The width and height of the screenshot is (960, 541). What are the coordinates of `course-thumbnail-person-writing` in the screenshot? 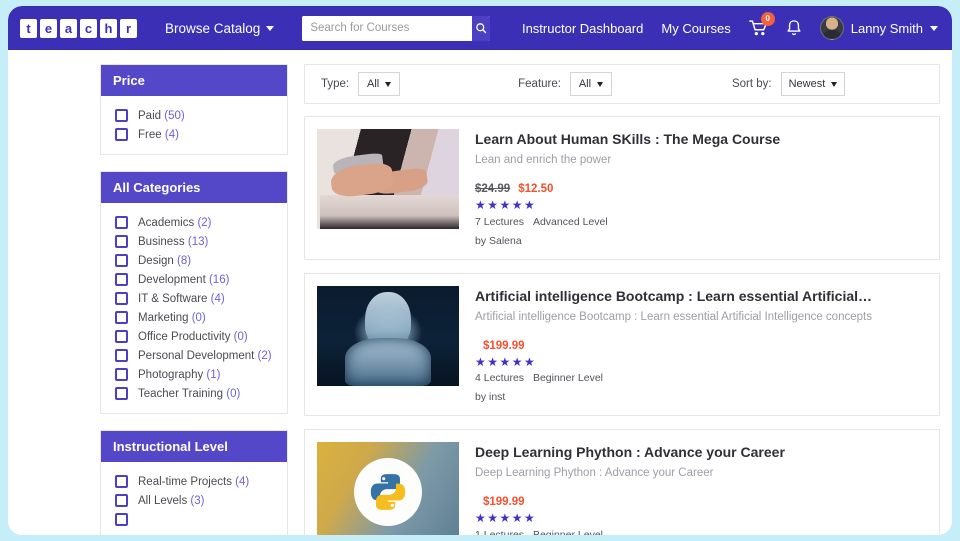 It's located at (388, 179).